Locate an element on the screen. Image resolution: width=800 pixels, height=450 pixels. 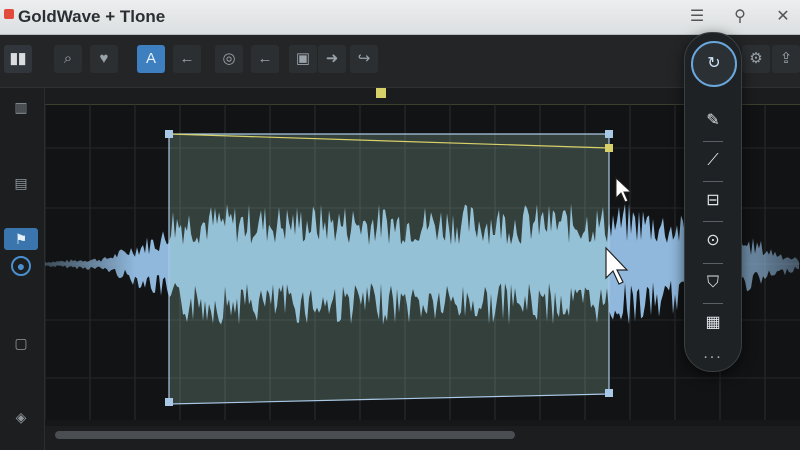
selection-handle-tl is located at coordinates (169, 134).